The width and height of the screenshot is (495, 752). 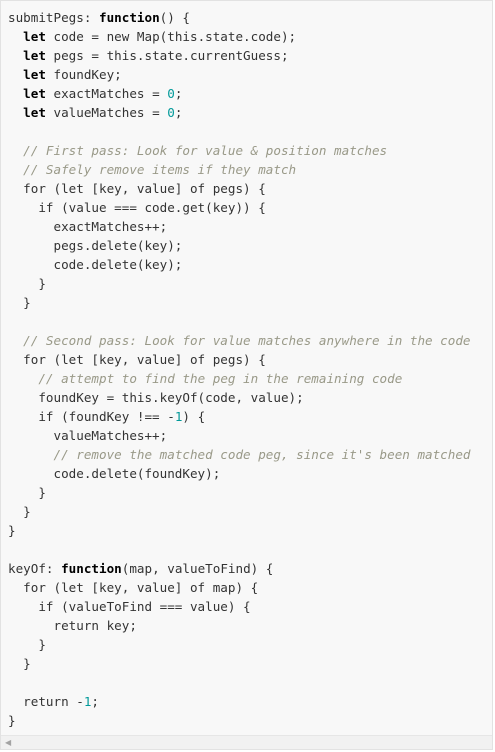 What do you see at coordinates (239, 568) in the screenshot?
I see `code-line: keyOf: function(map, valueToFind) {` at bounding box center [239, 568].